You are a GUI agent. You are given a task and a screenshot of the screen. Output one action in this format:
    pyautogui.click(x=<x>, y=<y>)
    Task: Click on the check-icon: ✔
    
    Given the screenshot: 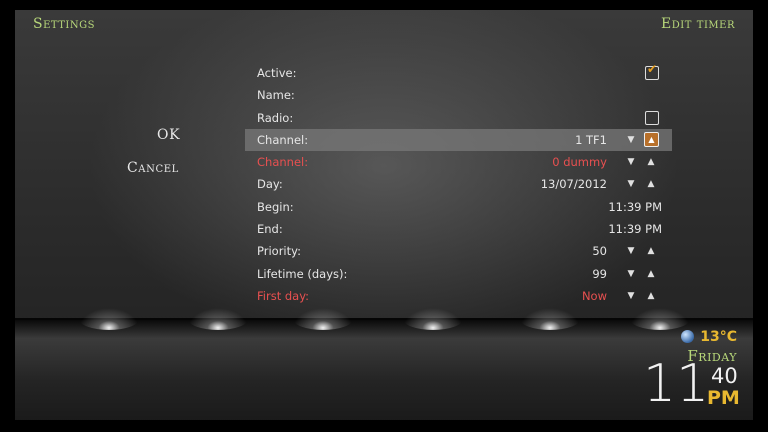 What is the action you would take?
    pyautogui.click(x=652, y=69)
    